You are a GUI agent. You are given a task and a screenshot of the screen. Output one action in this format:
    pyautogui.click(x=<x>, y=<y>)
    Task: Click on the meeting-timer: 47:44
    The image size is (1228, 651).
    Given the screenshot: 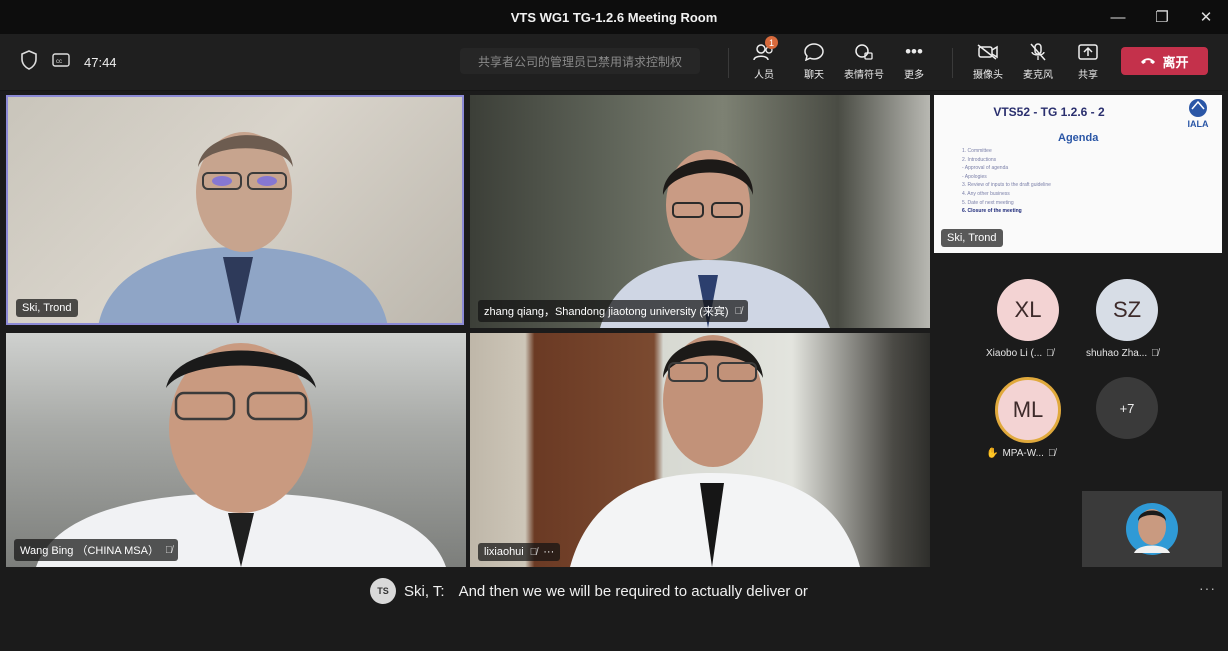 What is the action you would take?
    pyautogui.click(x=100, y=62)
    